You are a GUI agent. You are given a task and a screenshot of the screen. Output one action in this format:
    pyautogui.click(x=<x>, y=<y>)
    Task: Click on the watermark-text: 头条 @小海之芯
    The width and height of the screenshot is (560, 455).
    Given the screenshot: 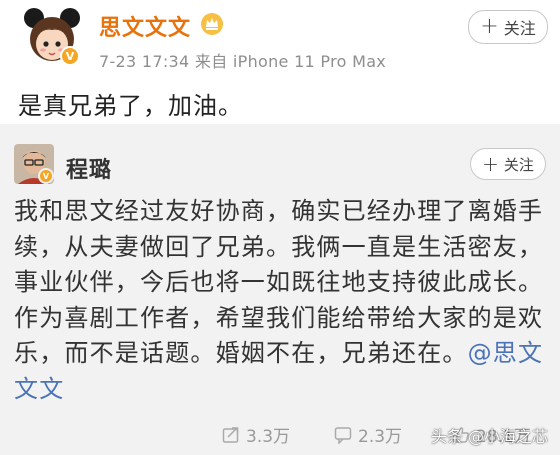 What is the action you would take?
    pyautogui.click(x=489, y=436)
    